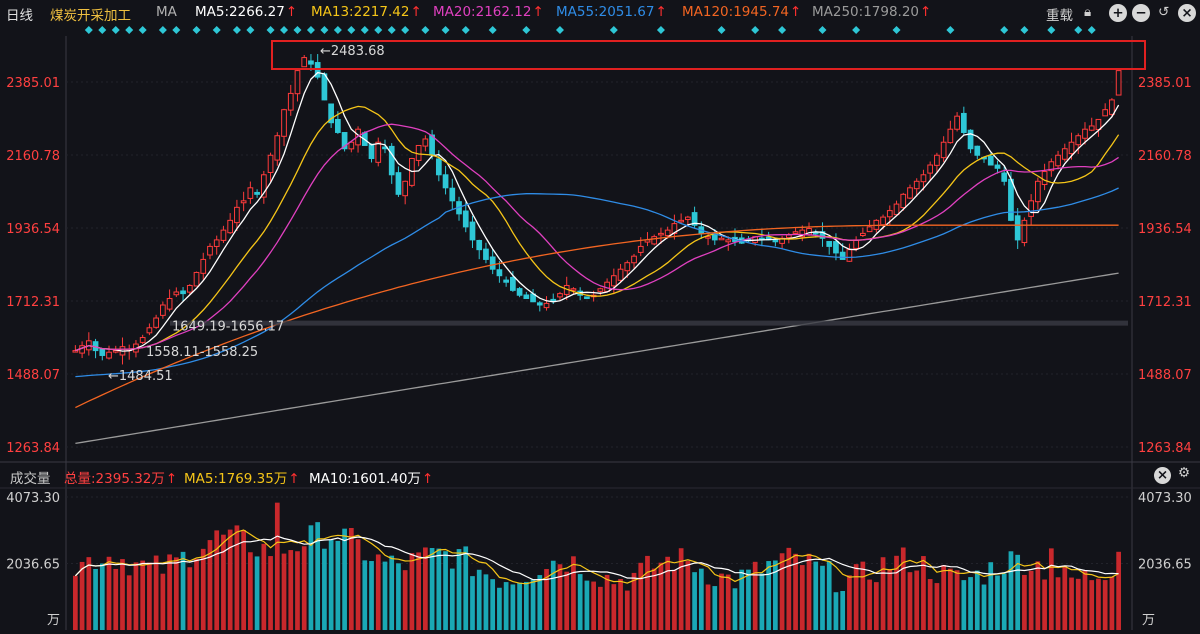 This screenshot has height=634, width=1200. Describe the element at coordinates (120, 477) in the screenshot. I see `volume-total-legend: 总量:2395.32万↑` at that location.